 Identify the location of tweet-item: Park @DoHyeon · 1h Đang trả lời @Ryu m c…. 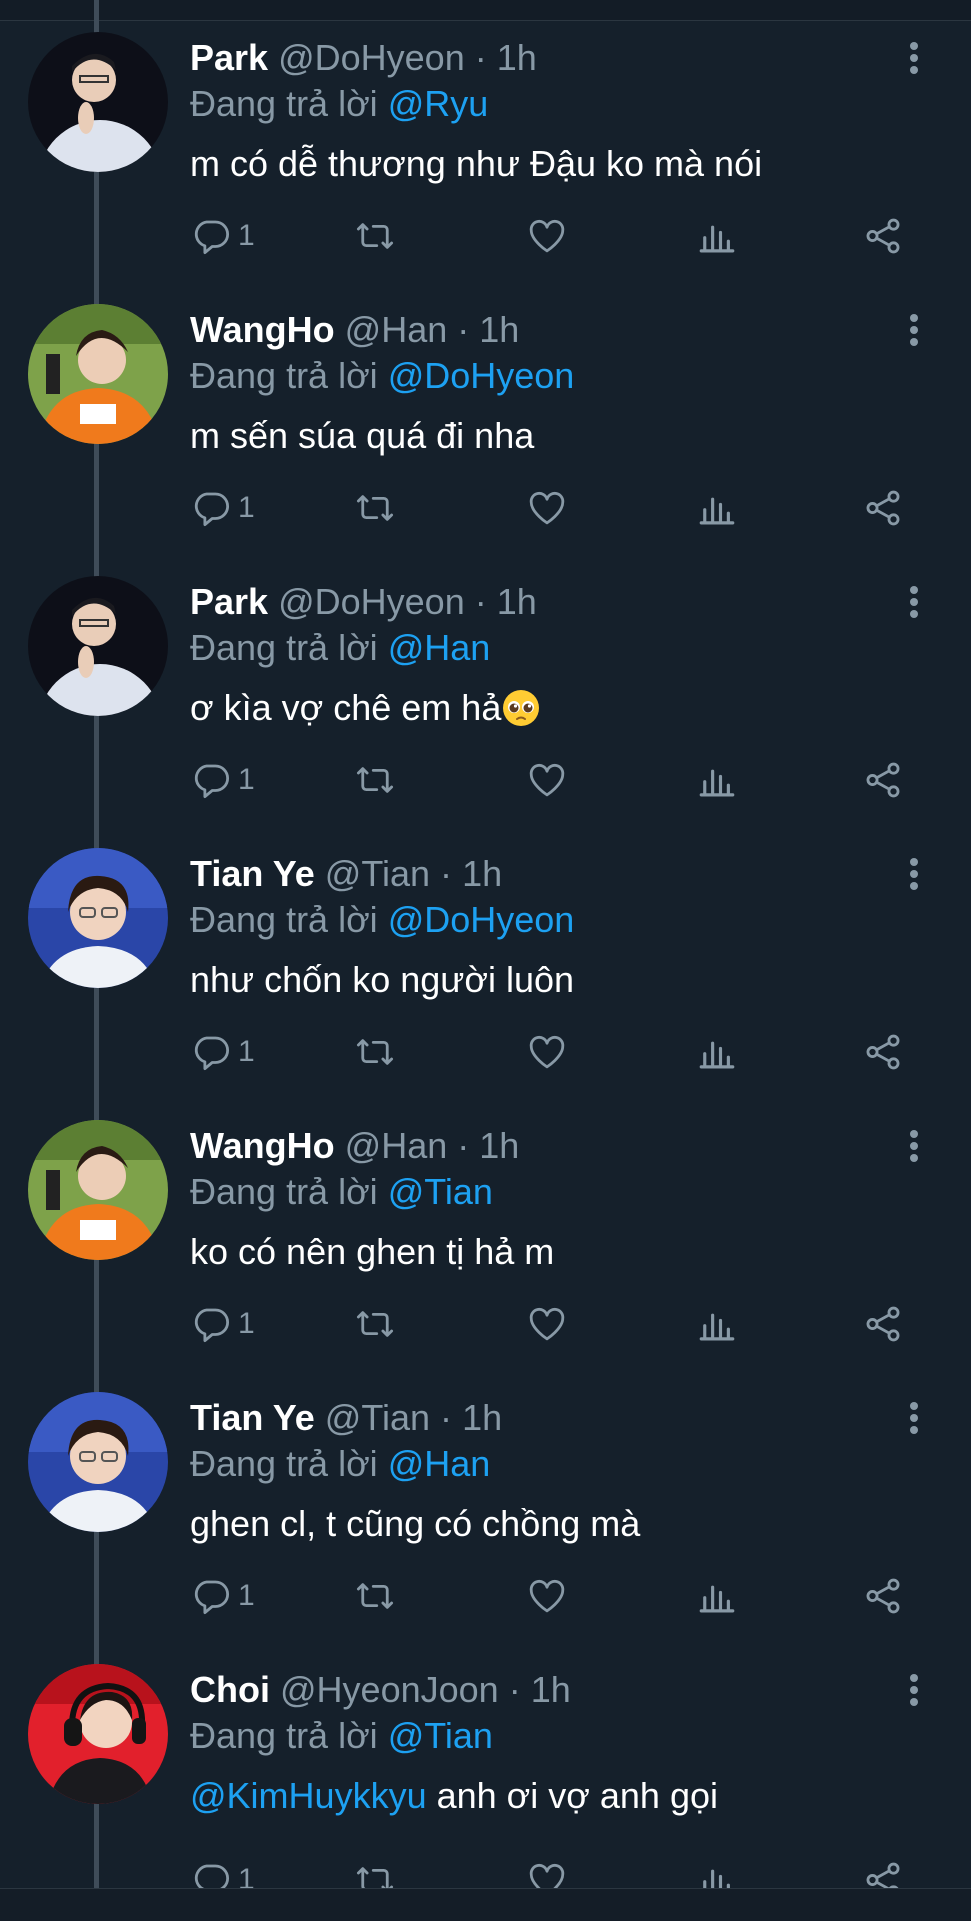
(485, 168).